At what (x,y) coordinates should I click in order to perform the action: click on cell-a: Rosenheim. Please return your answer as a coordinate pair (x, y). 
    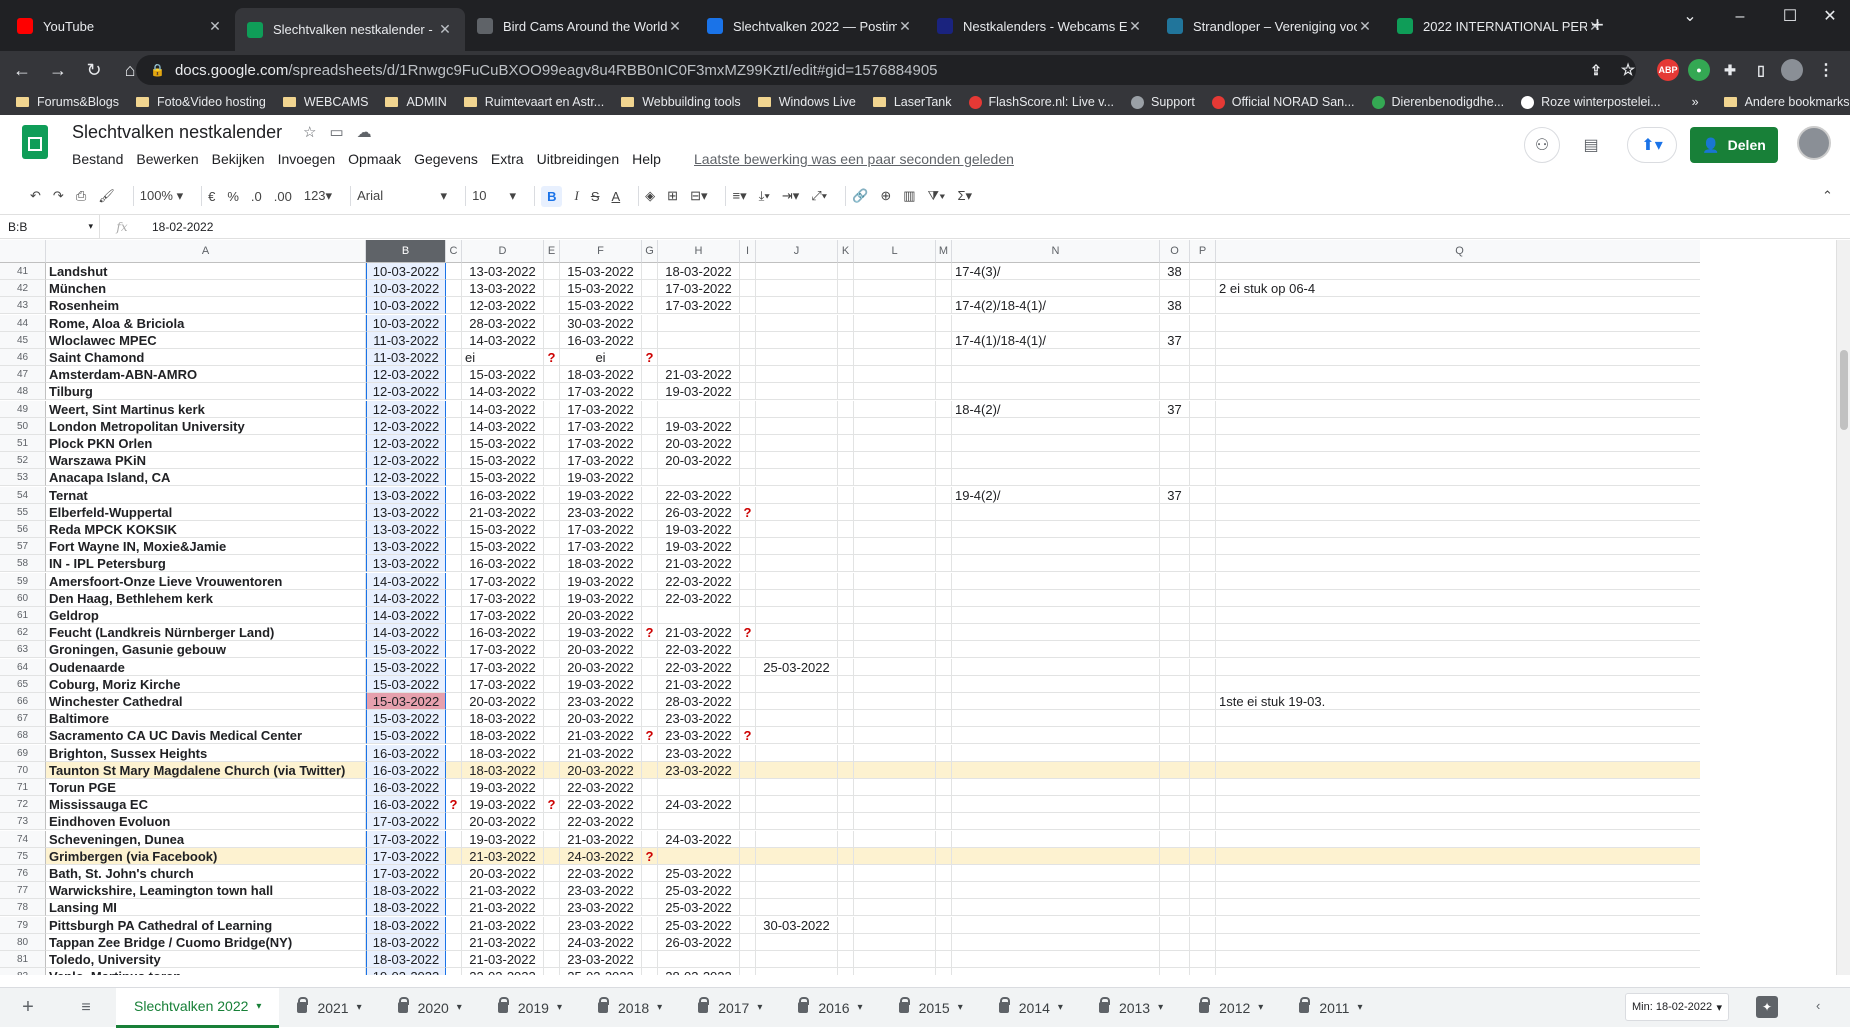
    Looking at the image, I should click on (206, 306).